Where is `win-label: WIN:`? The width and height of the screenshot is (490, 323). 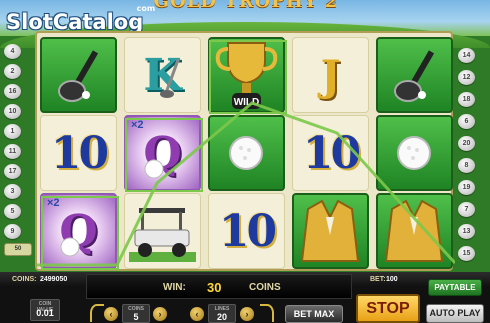 win-label: WIN: is located at coordinates (174, 287).